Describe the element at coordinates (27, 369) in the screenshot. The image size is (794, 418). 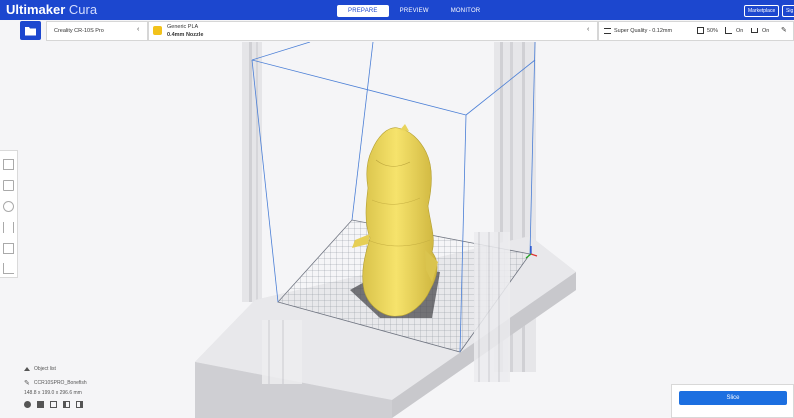
I see `chevron-up-icon` at that location.